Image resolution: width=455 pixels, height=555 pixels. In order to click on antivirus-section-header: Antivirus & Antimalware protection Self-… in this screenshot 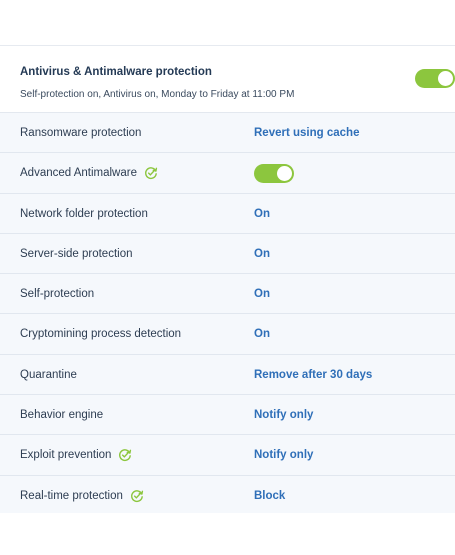, I will do `click(227, 79)`.